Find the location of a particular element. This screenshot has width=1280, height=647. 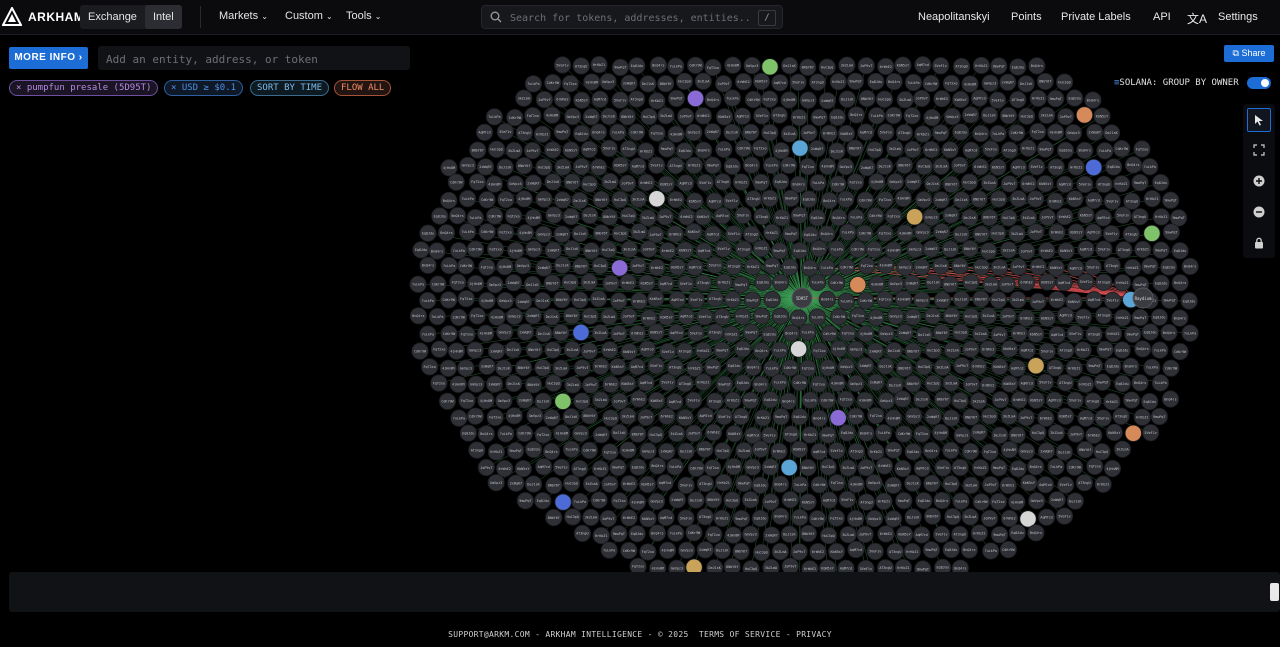

fit-icon is located at coordinates (1259, 150).